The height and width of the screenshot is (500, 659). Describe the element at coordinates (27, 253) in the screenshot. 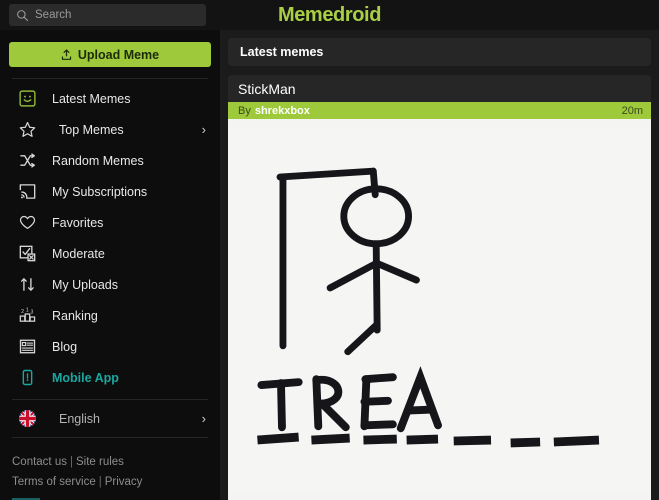

I see `moderate-icon` at that location.